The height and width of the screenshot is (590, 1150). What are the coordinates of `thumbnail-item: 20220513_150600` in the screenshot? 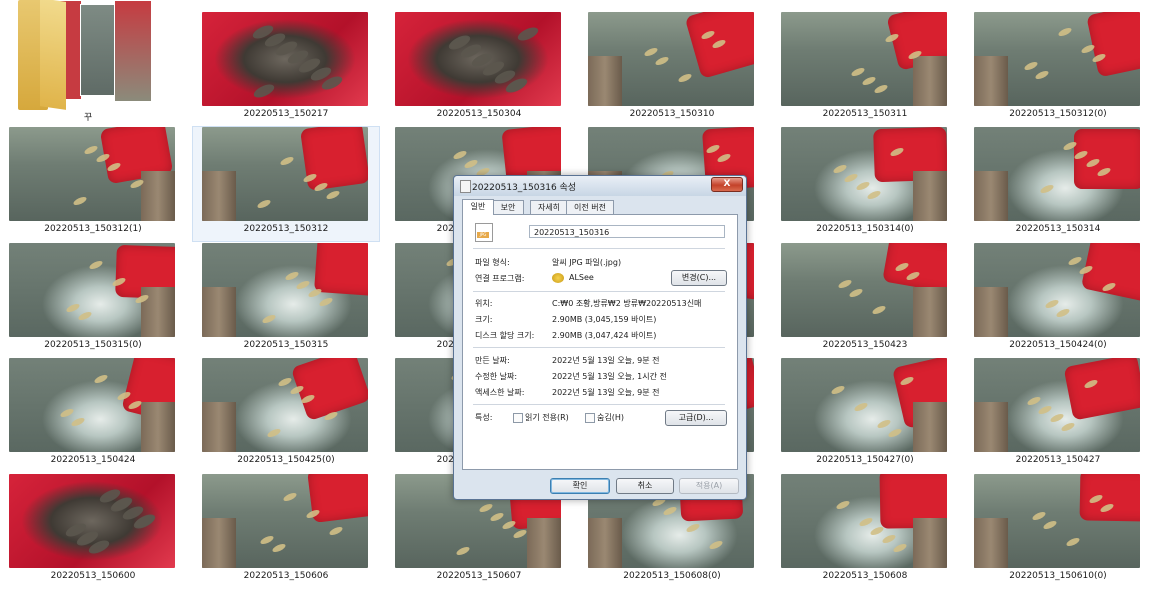 It's located at (93, 531).